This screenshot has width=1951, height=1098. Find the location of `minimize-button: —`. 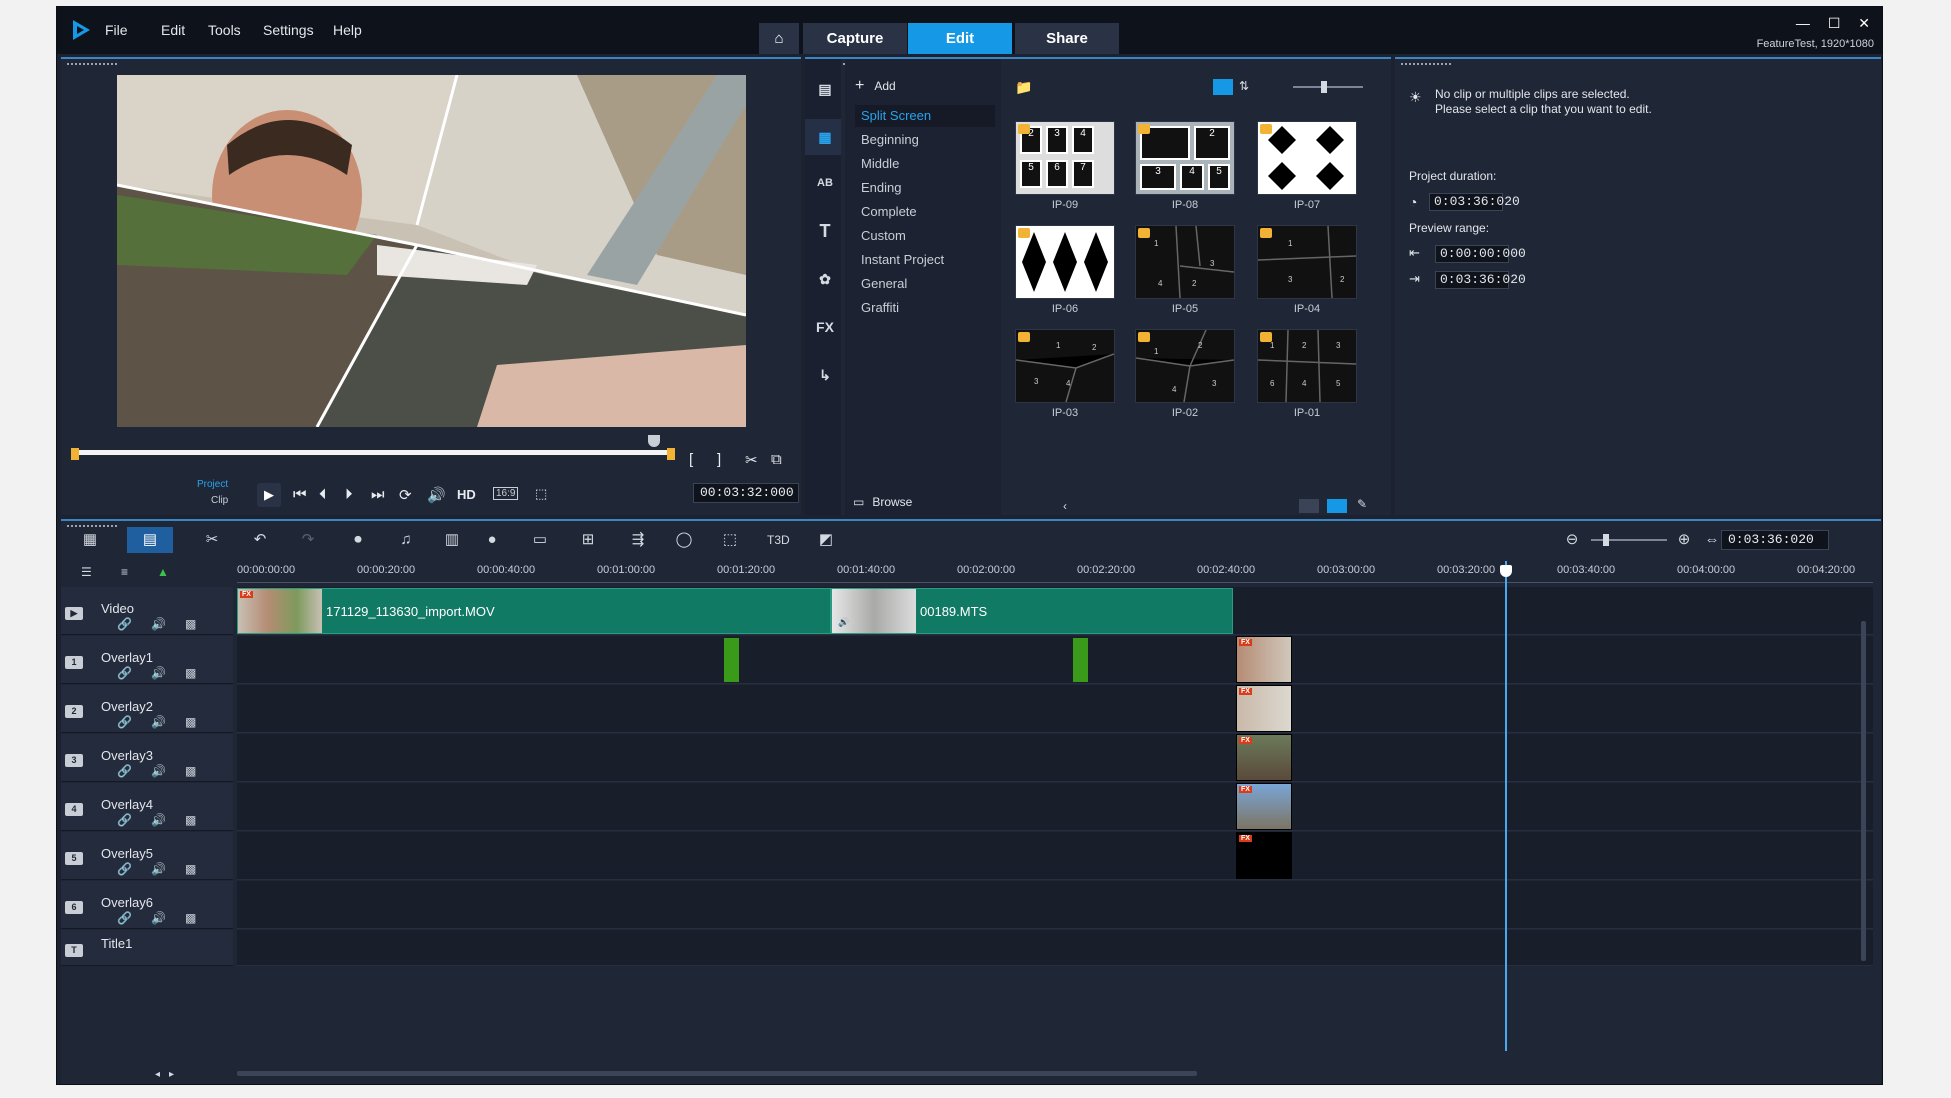

minimize-button: — is located at coordinates (1803, 23).